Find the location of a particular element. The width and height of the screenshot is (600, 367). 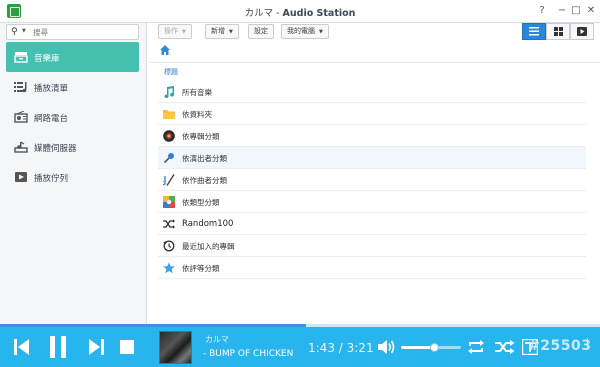

sidebar-item-media-server: 媒體伺服器 is located at coordinates (72, 147).